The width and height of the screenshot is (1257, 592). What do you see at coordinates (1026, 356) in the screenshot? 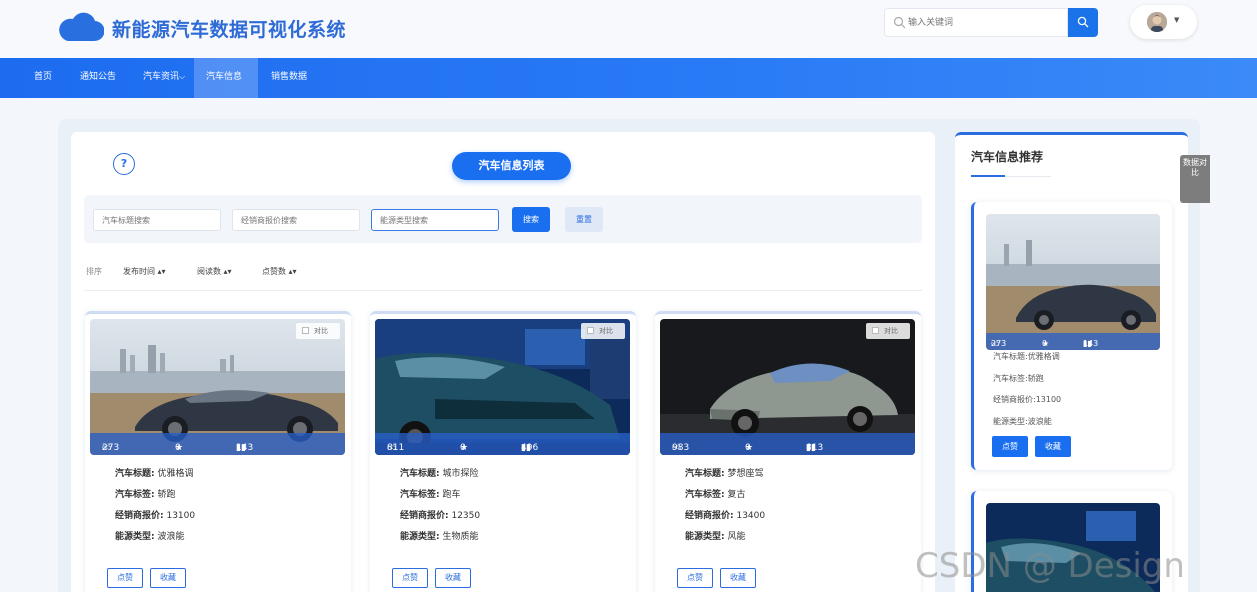
I see `car-title-line: 汽车标题:优雅格调` at bounding box center [1026, 356].